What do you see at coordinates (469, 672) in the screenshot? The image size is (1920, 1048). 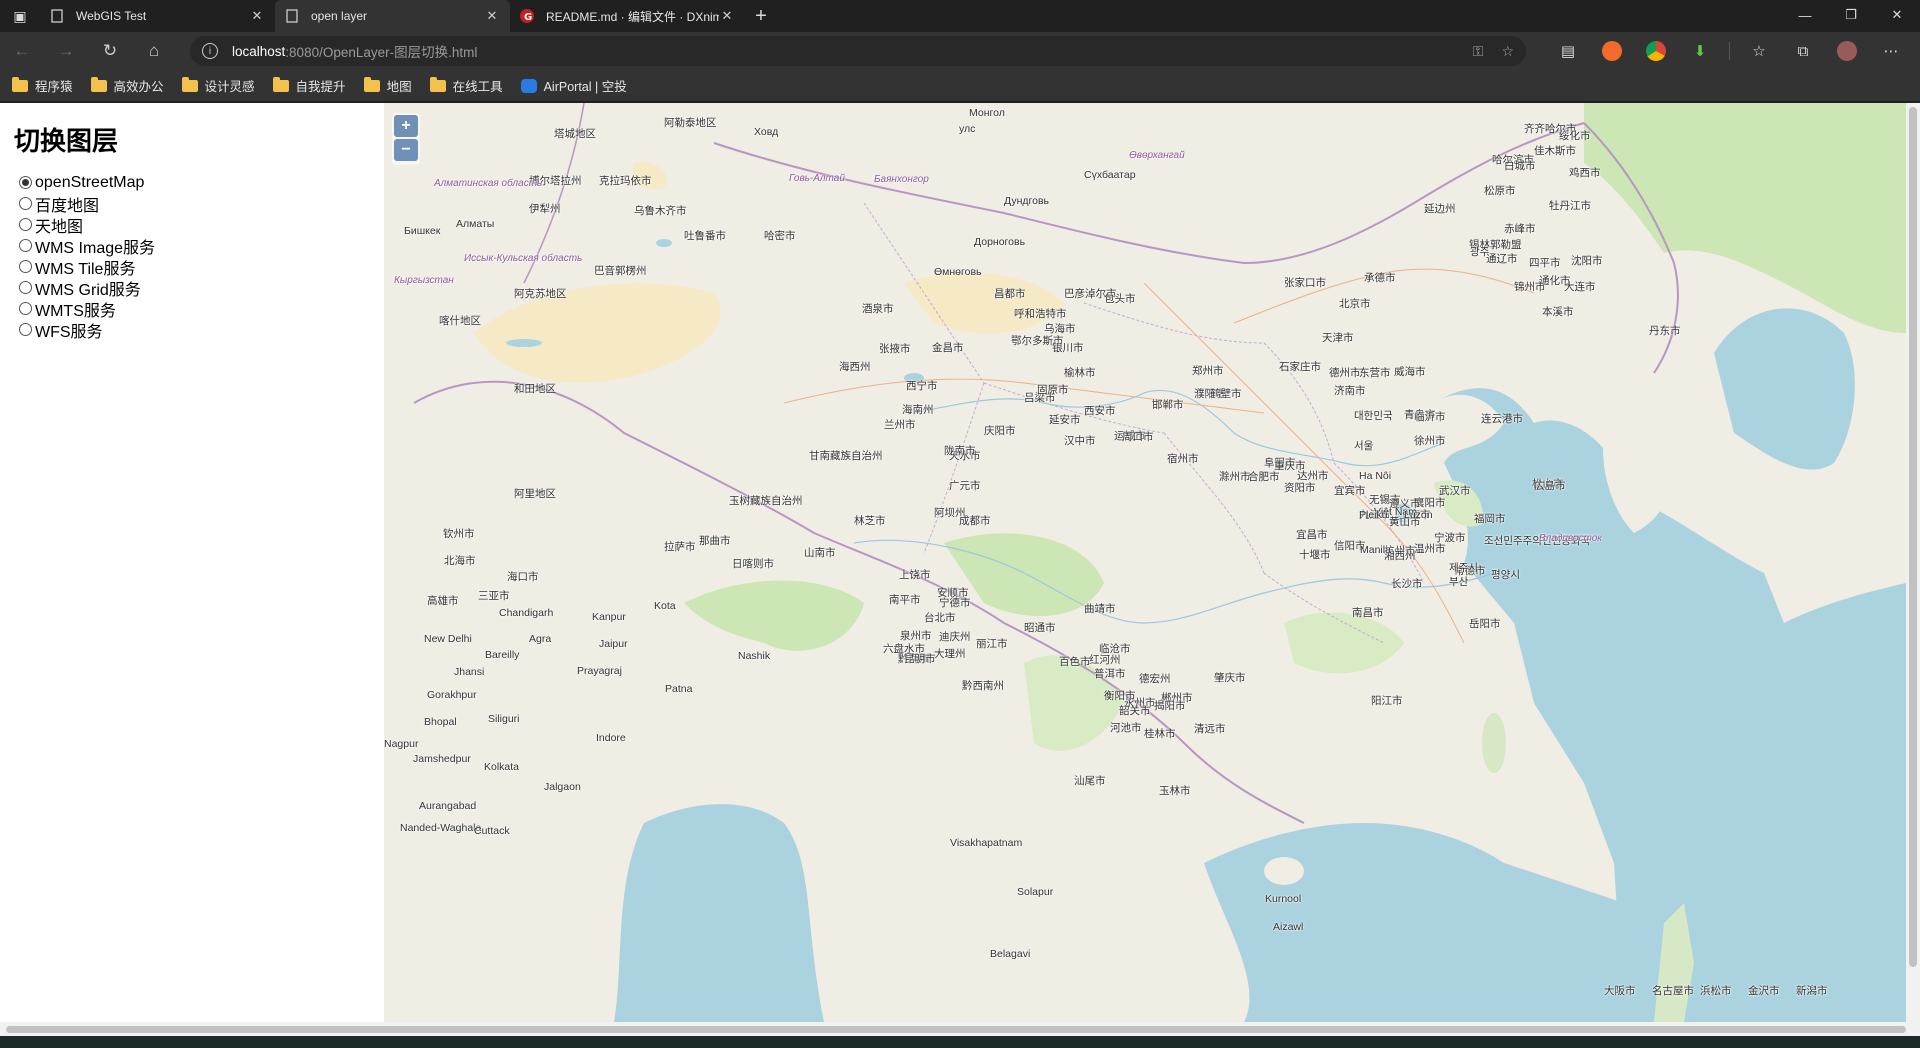 I see `map-label: Jhansi` at bounding box center [469, 672].